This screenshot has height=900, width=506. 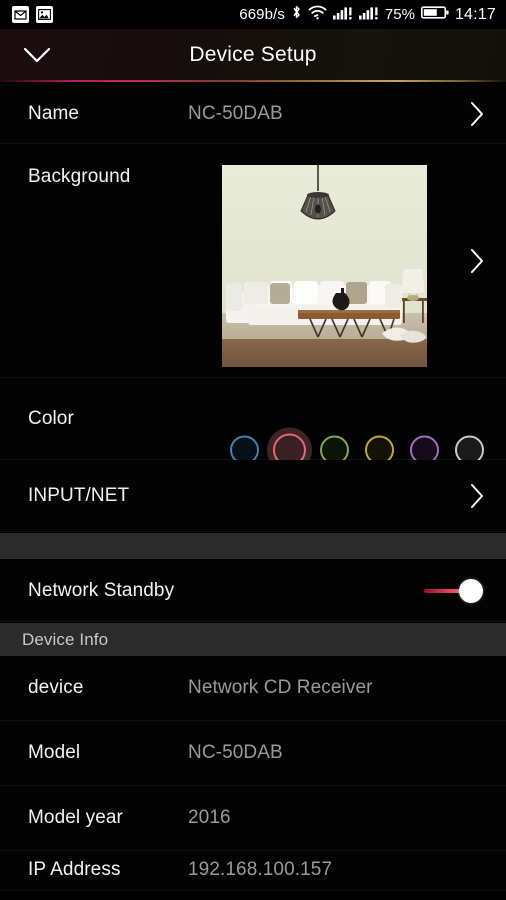 I want to click on info-row-model-year: Model year 2016, so click(x=253, y=818).